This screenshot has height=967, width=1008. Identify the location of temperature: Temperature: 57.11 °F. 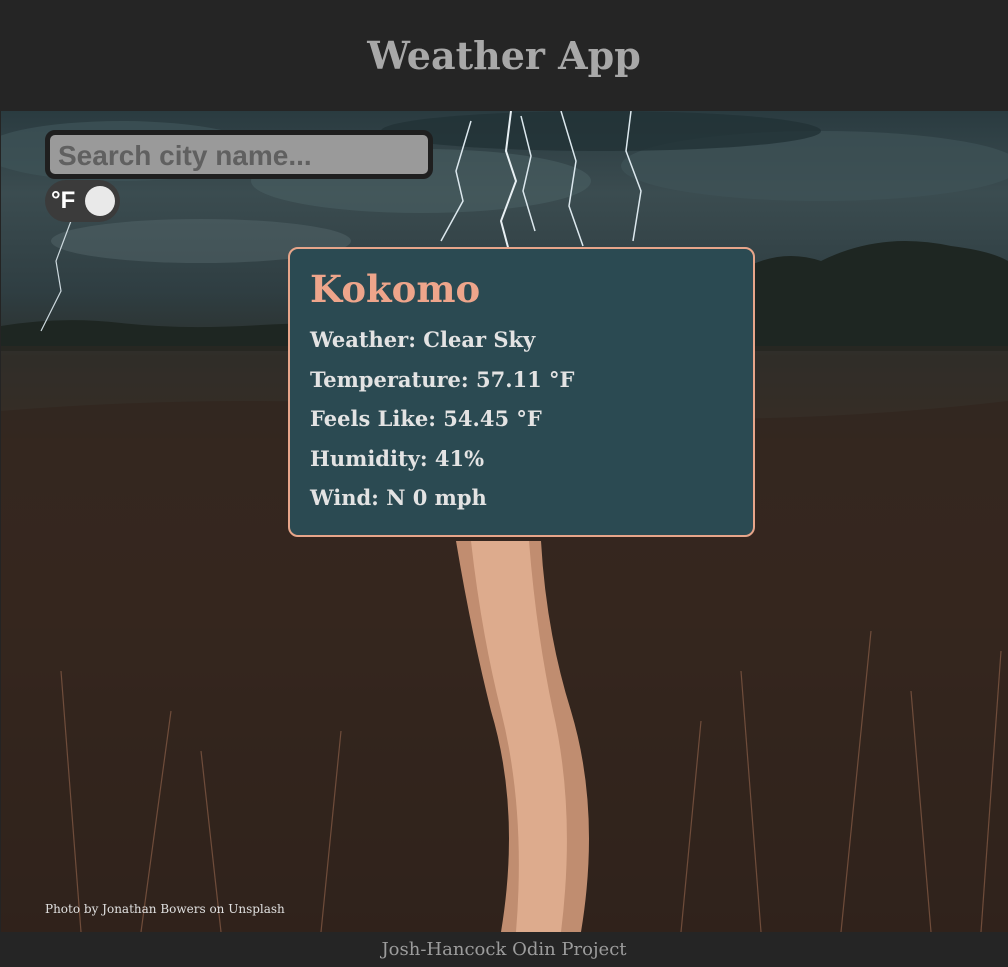
(442, 379).